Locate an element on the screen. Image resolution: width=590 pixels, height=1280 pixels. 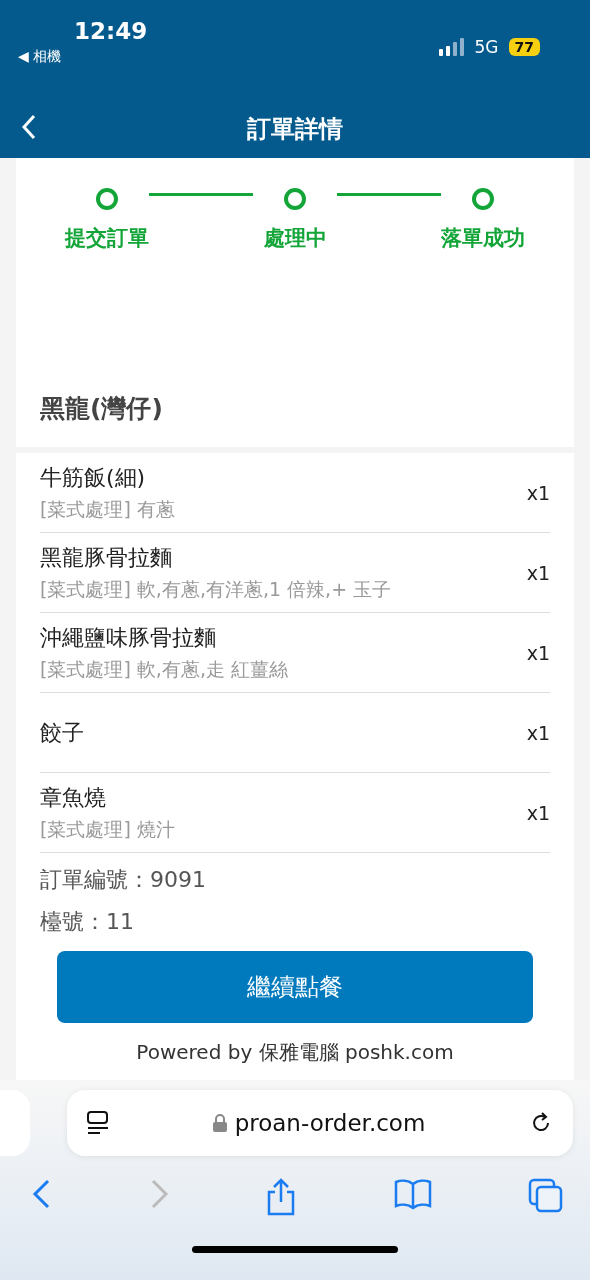
item-note: [菜式處理] 燒汁 is located at coordinates (107, 829).